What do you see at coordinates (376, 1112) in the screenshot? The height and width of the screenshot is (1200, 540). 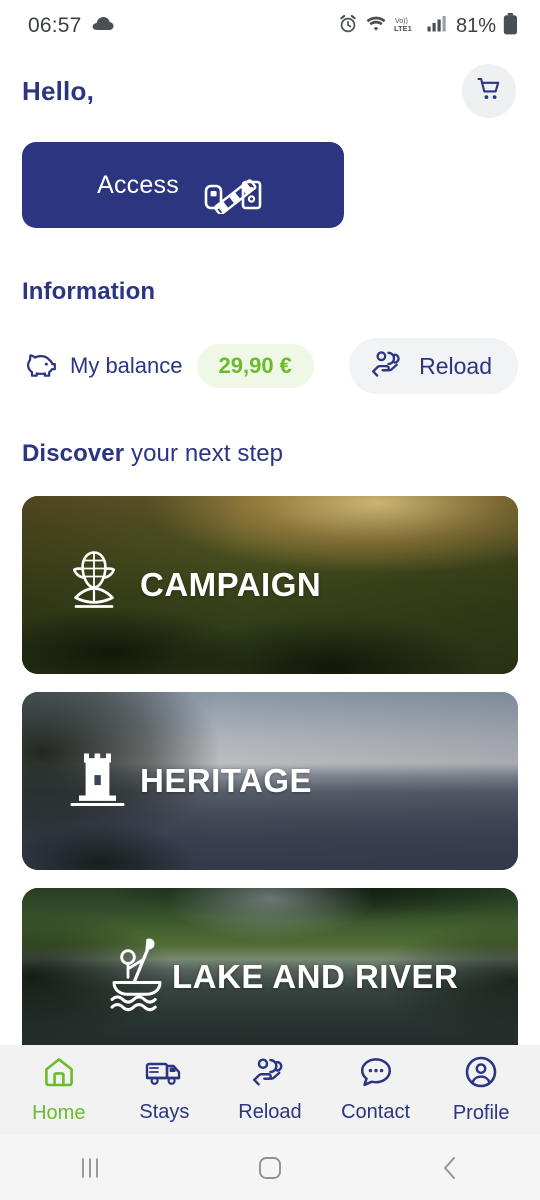 I see `nav-item-contact-label: Contact` at bounding box center [376, 1112].